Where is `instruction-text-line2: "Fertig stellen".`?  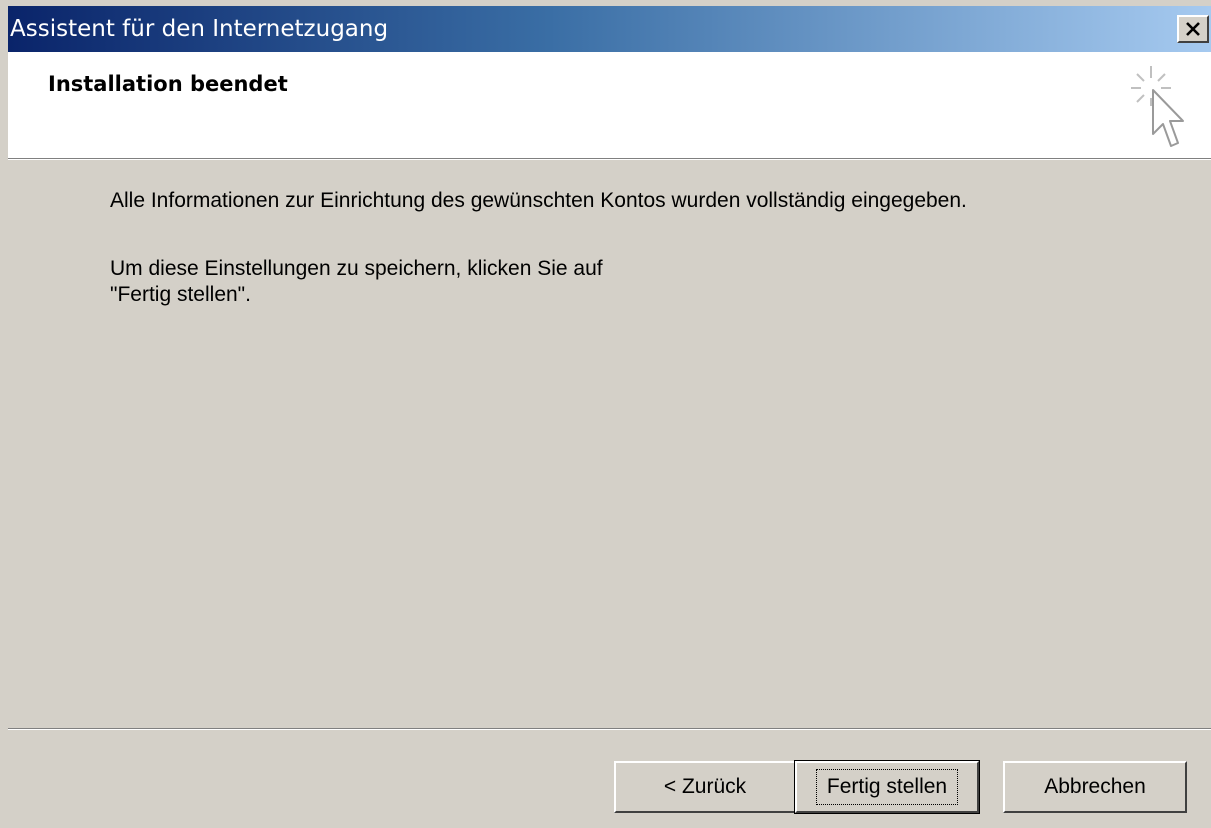
instruction-text-line2: "Fertig stellen". is located at coordinates (180, 294).